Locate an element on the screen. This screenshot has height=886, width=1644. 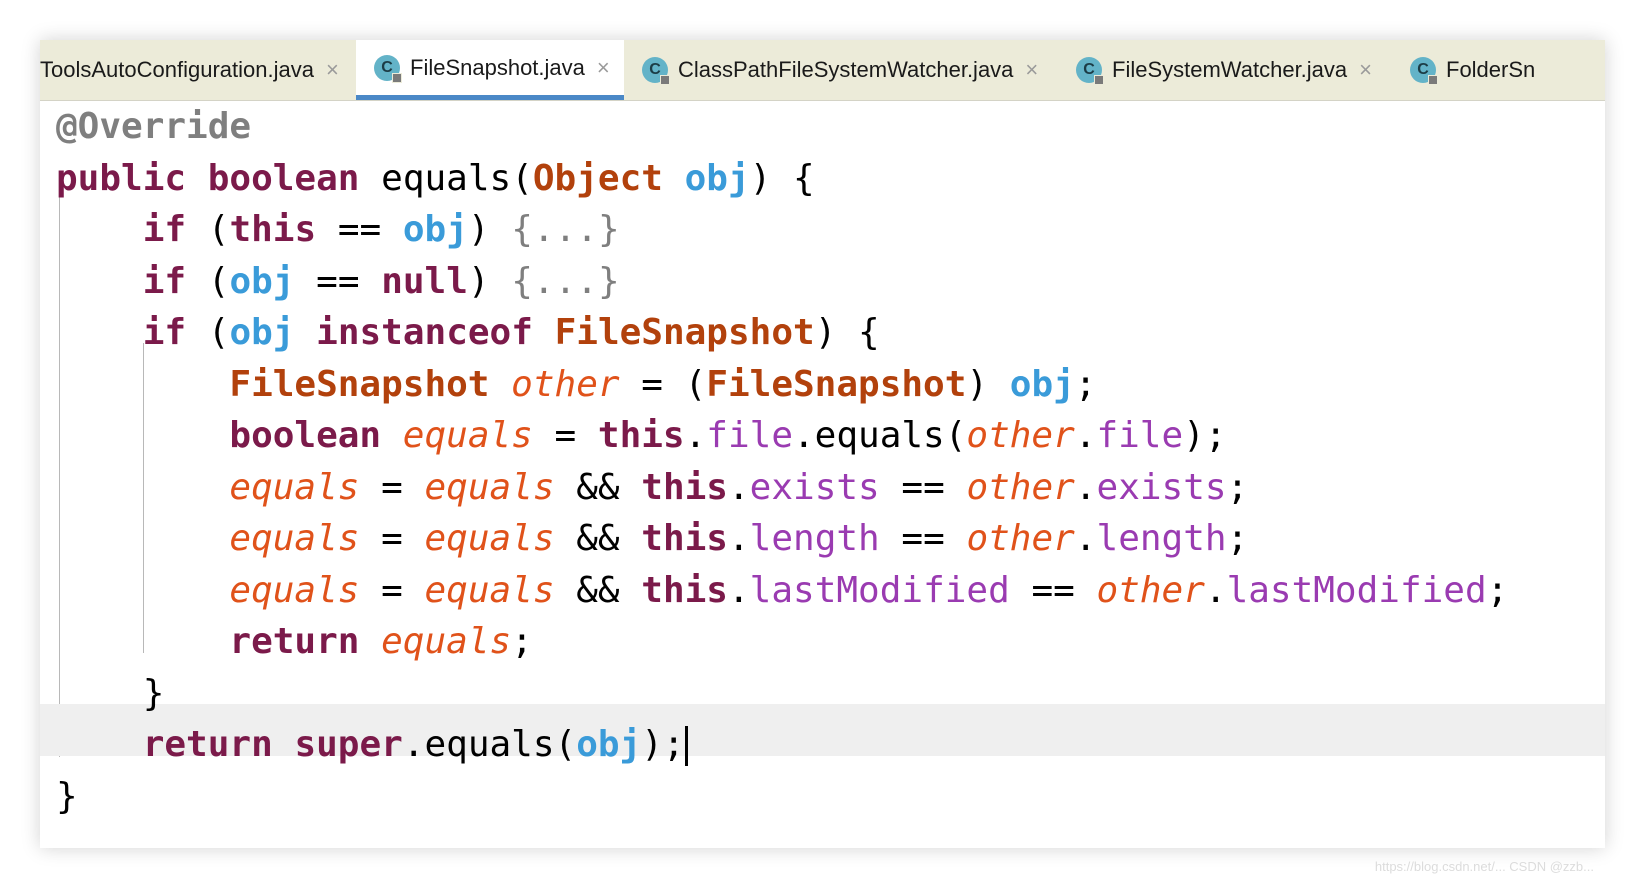
tab-file-system-watcher: C FileSystemWatcher.java × is located at coordinates (1224, 70).